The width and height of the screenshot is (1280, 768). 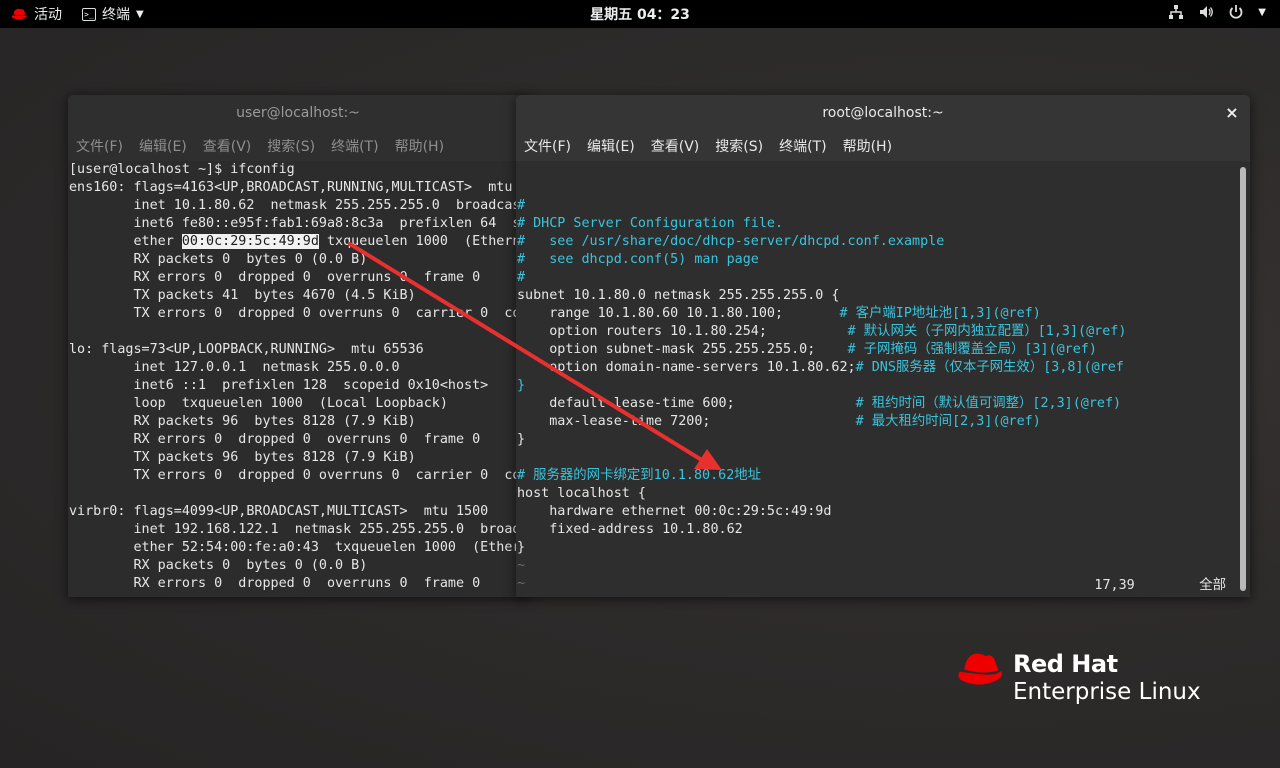 What do you see at coordinates (1236, 12) in the screenshot?
I see `power-icon` at bounding box center [1236, 12].